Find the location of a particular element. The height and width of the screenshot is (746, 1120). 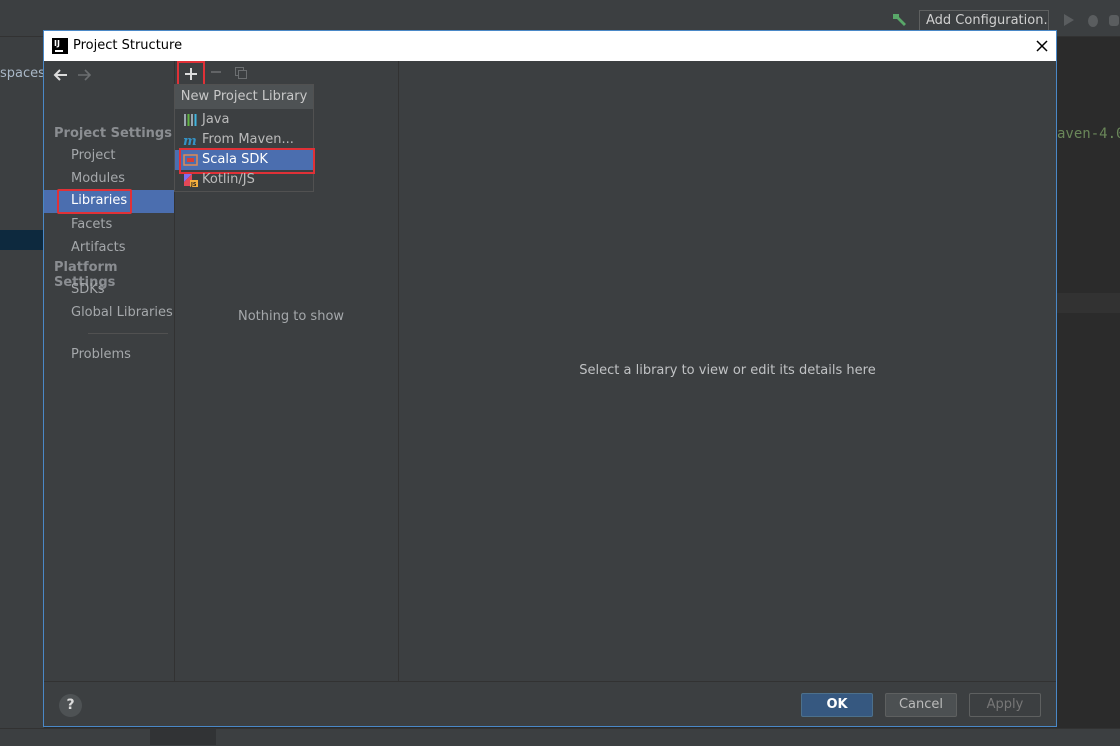

svg-text: m is located at coordinates (190, 140).